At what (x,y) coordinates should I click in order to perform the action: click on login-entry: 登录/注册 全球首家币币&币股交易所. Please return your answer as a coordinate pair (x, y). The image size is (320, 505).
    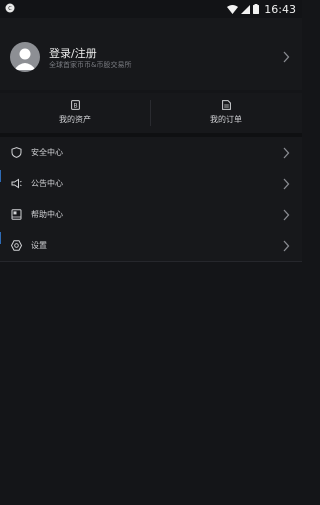
    Looking at the image, I should click on (151, 54).